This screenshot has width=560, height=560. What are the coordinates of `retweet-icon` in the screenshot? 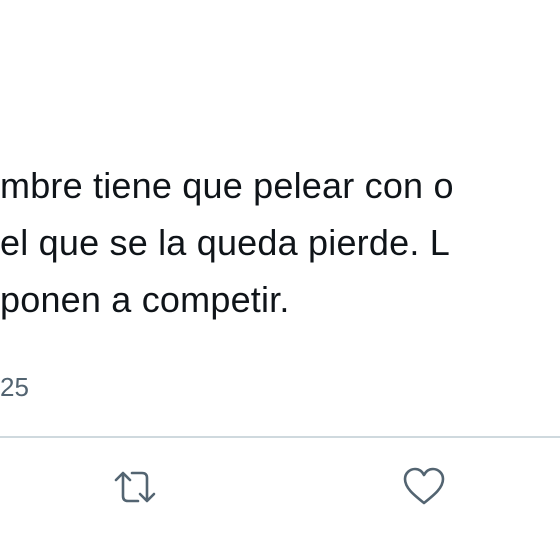 It's located at (135, 487).